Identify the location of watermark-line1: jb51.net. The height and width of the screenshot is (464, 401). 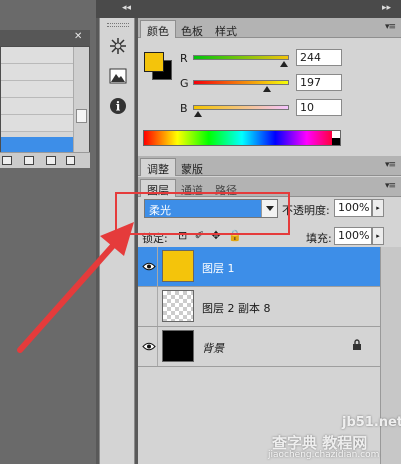
(371, 422).